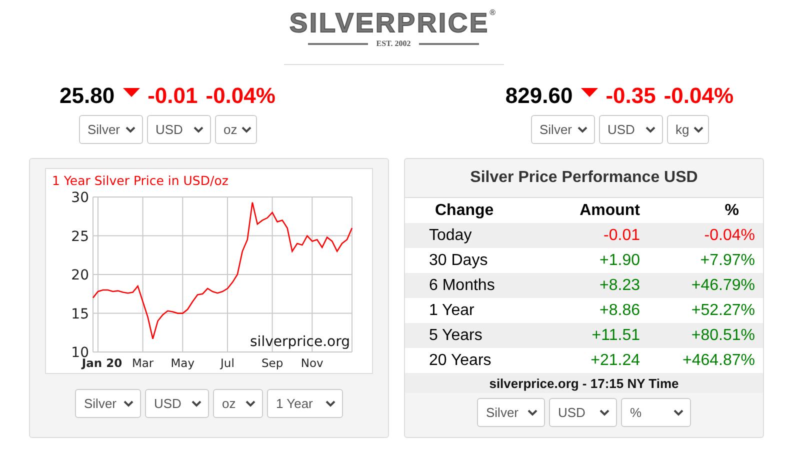 The image size is (787, 449). I want to click on column-header: Change, so click(464, 210).